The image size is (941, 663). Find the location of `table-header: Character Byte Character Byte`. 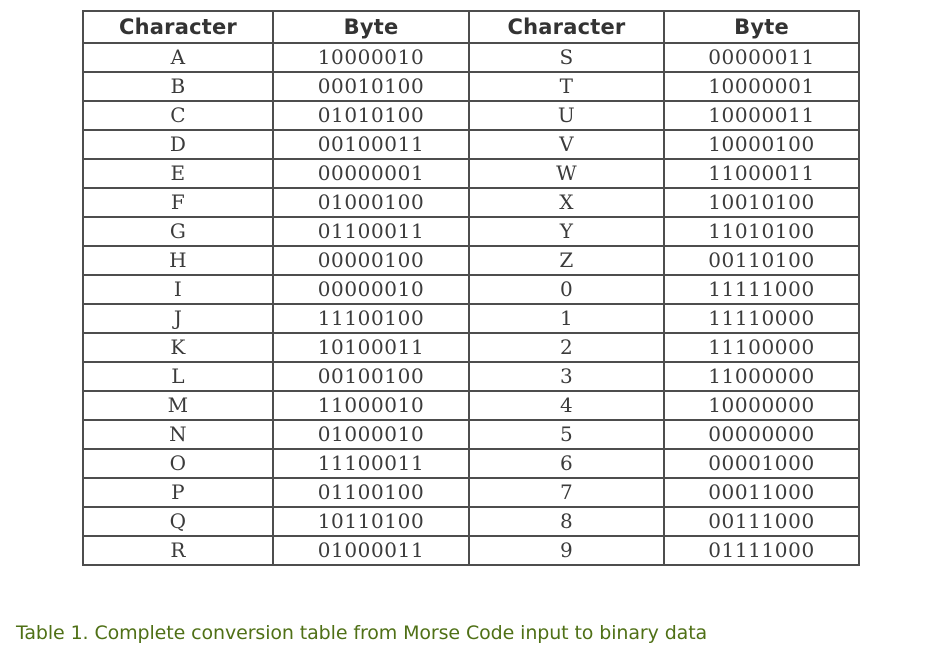

table-header: Character Byte Character Byte is located at coordinates (471, 27).